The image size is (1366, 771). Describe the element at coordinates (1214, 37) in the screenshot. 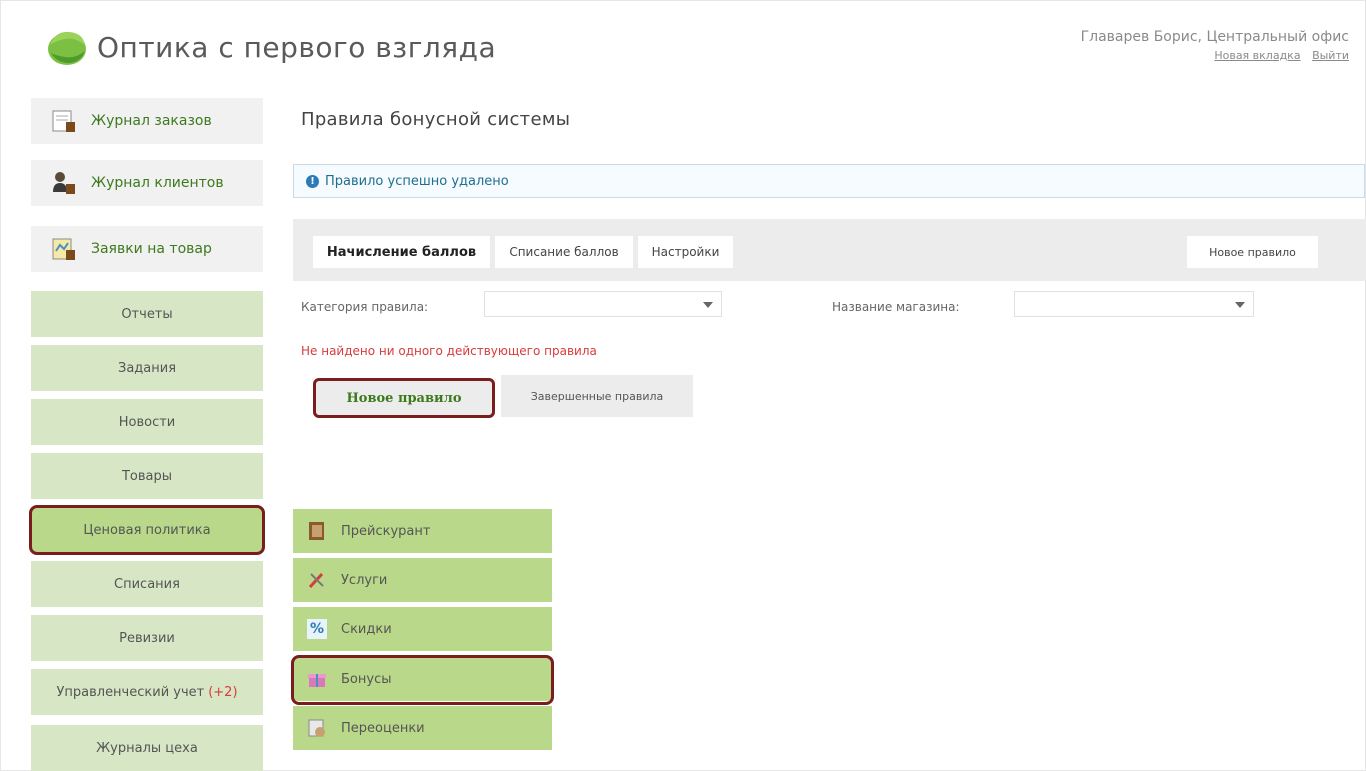

I see `user-name: Главарев Борис, Центральный офис` at that location.